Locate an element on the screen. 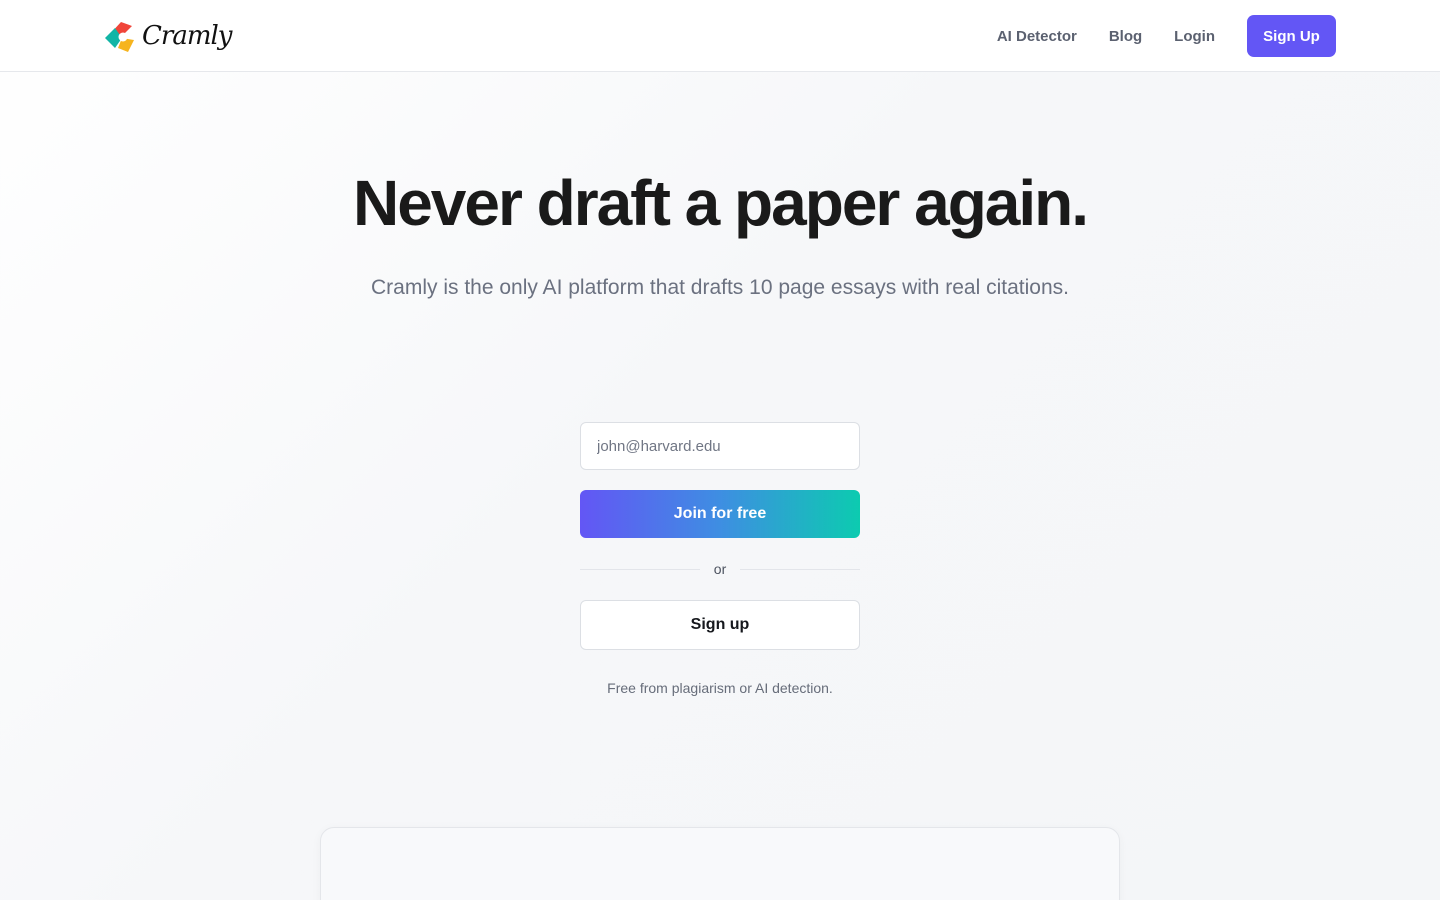 This screenshot has height=900, width=1440. divider-line-left is located at coordinates (640, 569).